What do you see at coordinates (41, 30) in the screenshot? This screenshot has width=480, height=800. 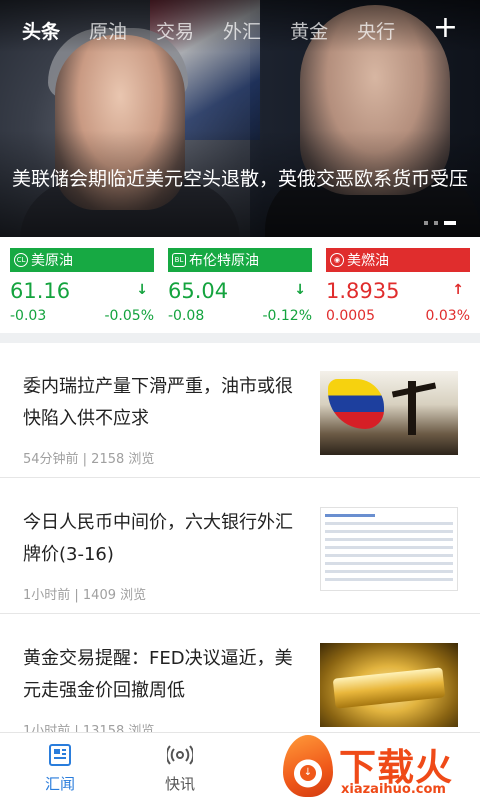 I see `tab-headlines: 头条` at bounding box center [41, 30].